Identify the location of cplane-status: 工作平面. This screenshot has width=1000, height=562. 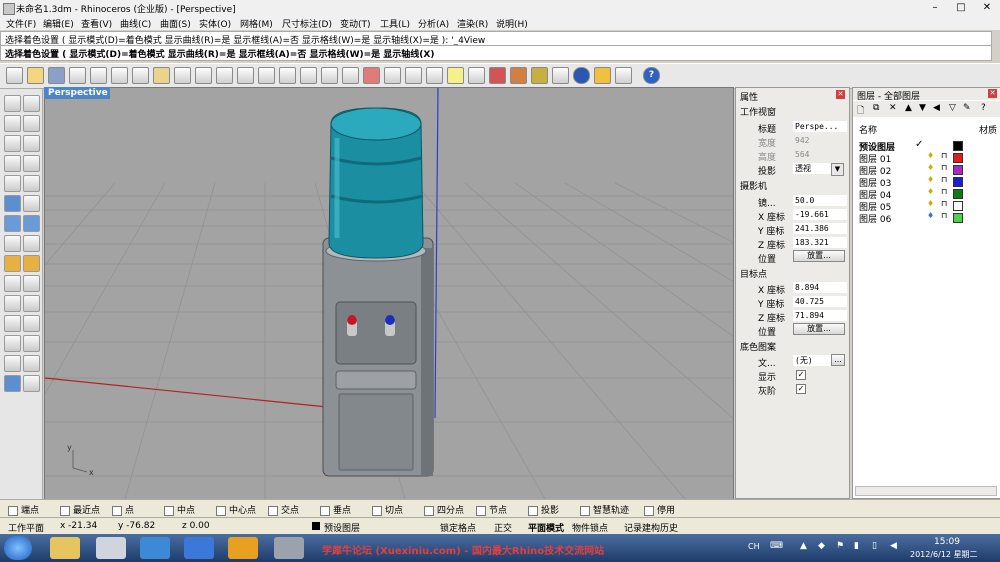
(26, 527).